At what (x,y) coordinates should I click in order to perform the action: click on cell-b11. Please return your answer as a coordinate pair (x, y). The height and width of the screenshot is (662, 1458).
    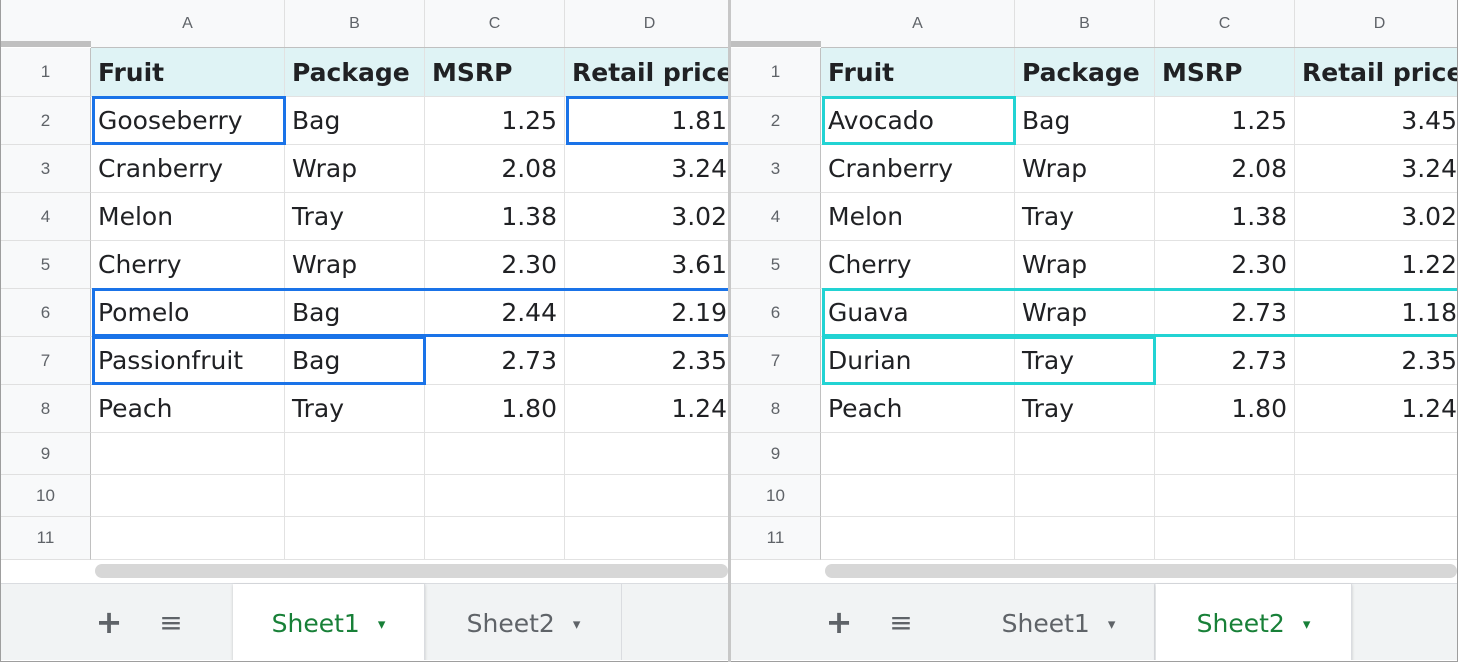
    Looking at the image, I should click on (355, 538).